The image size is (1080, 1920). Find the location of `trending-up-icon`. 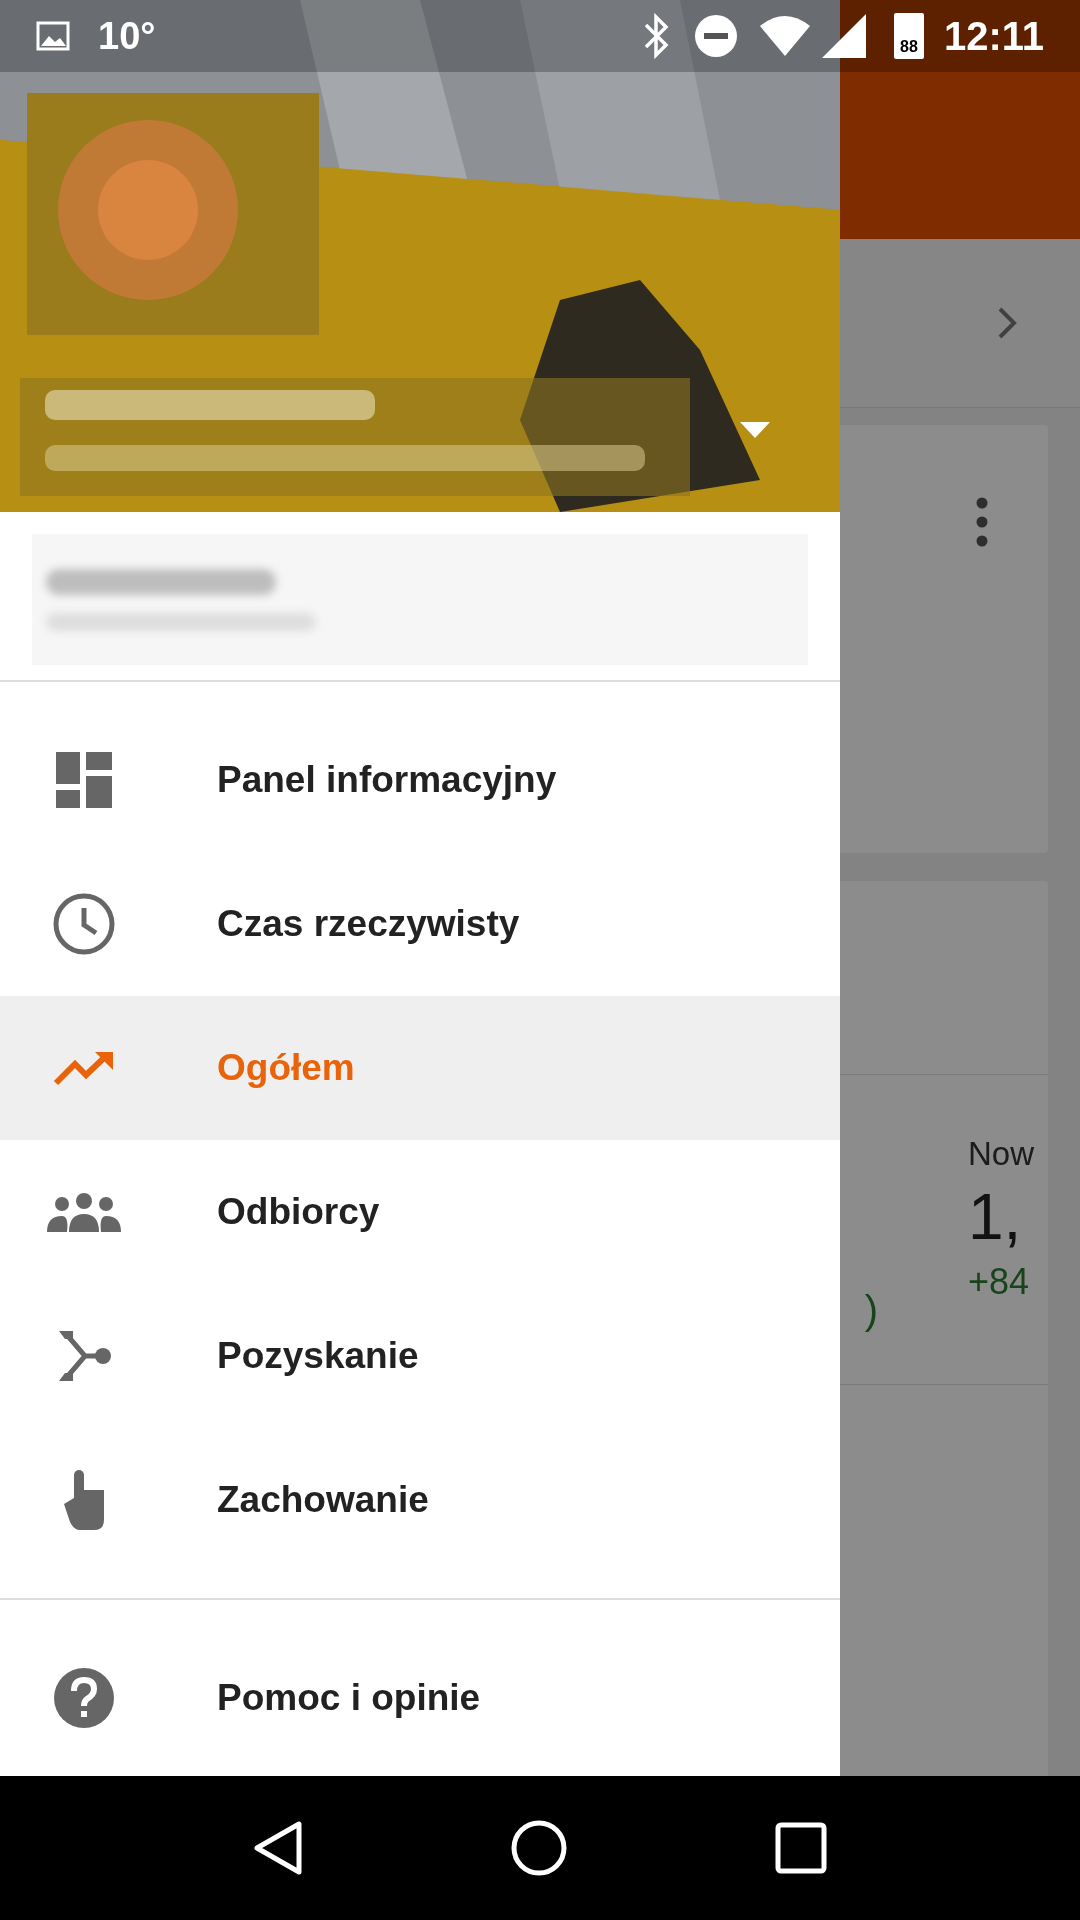

trending-up-icon is located at coordinates (84, 1068).